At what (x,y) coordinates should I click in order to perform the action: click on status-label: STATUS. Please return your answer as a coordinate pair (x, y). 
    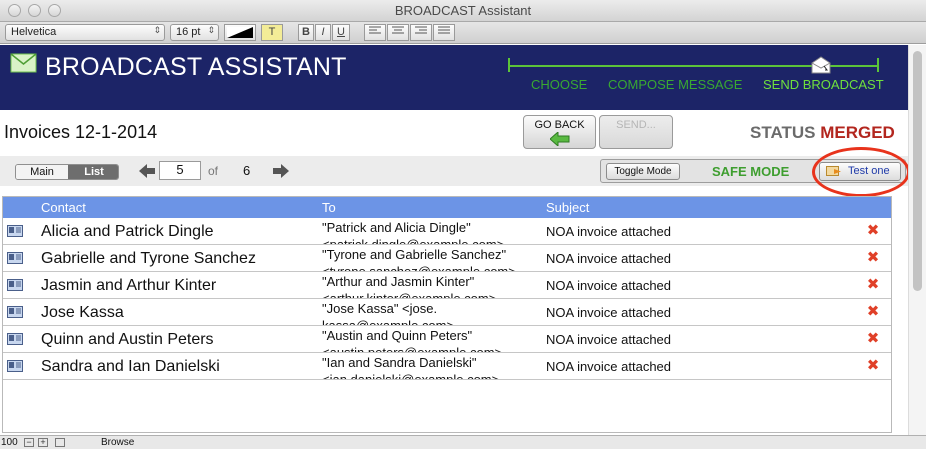
    Looking at the image, I should click on (783, 132).